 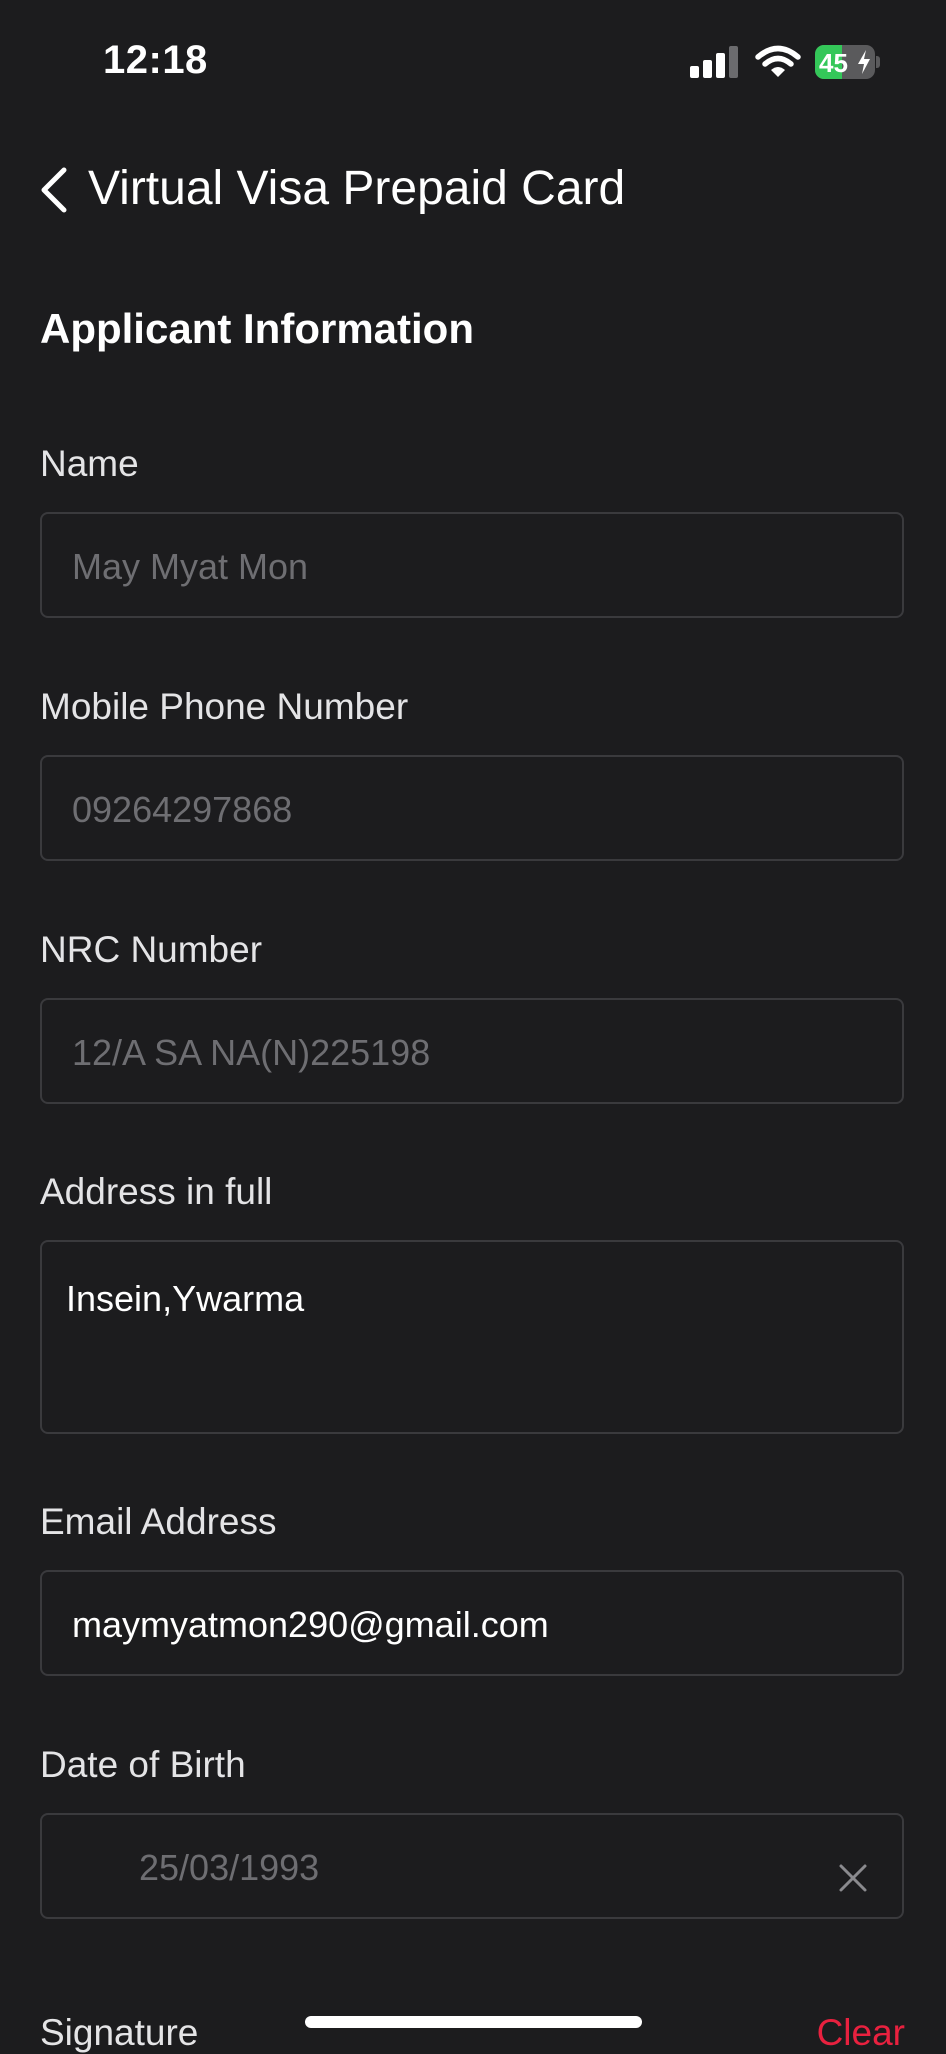 I want to click on nav-bar: Virtual Visa Prepaid Card, so click(x=473, y=190).